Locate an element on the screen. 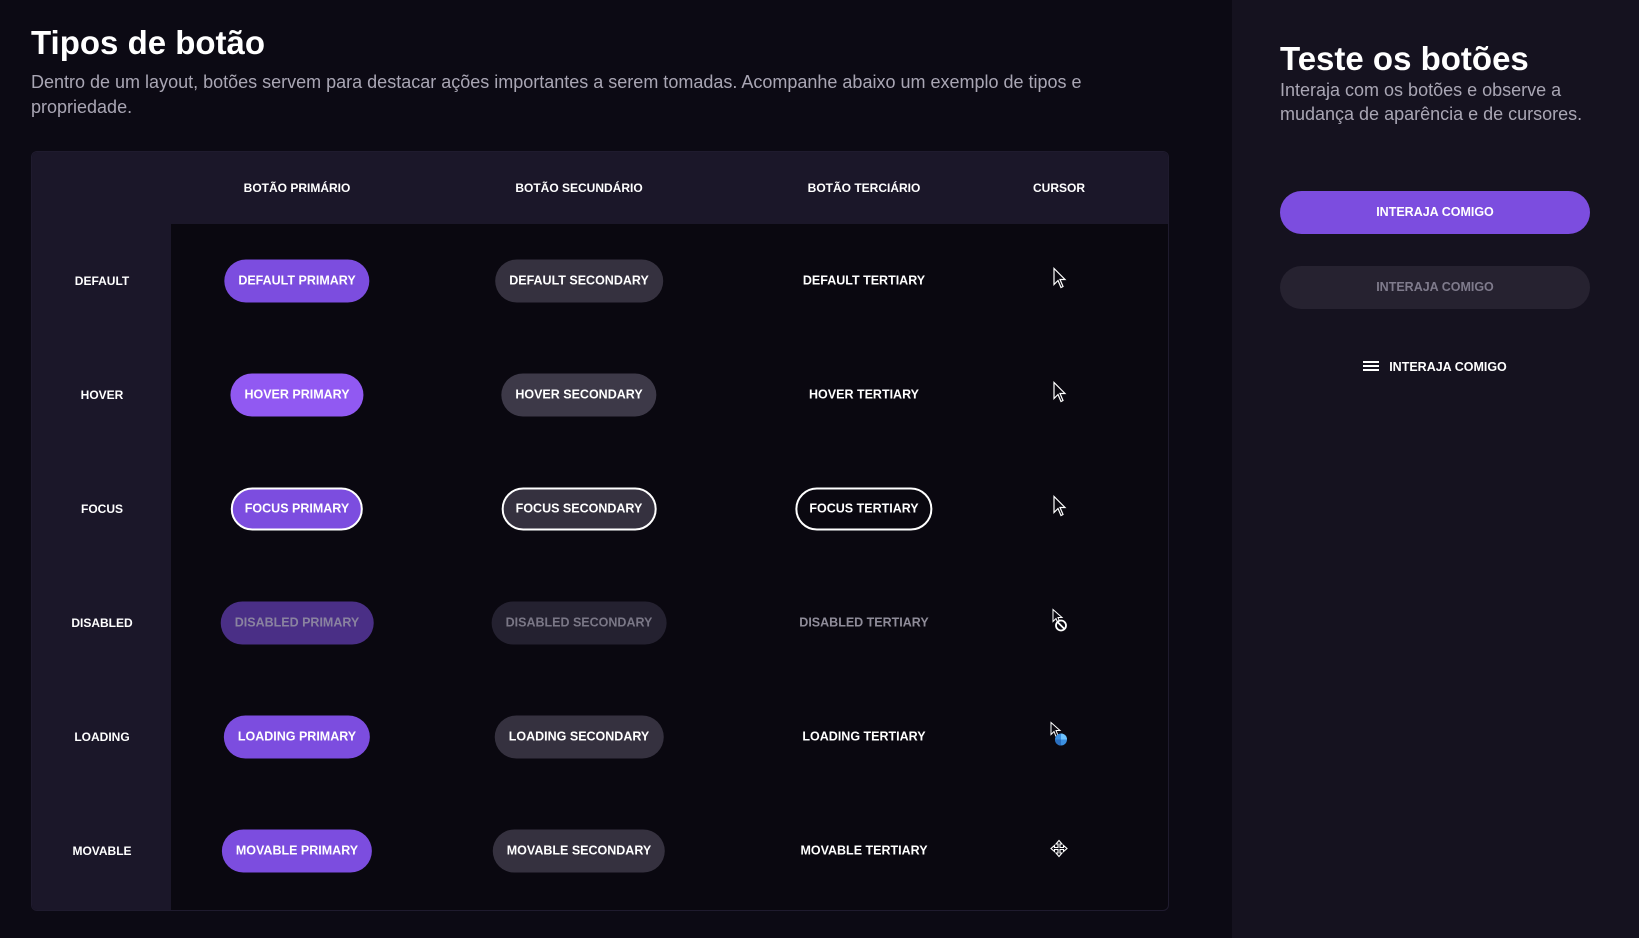  disabled-tertiary-button: DISABLED TERTIARY is located at coordinates (863, 623).